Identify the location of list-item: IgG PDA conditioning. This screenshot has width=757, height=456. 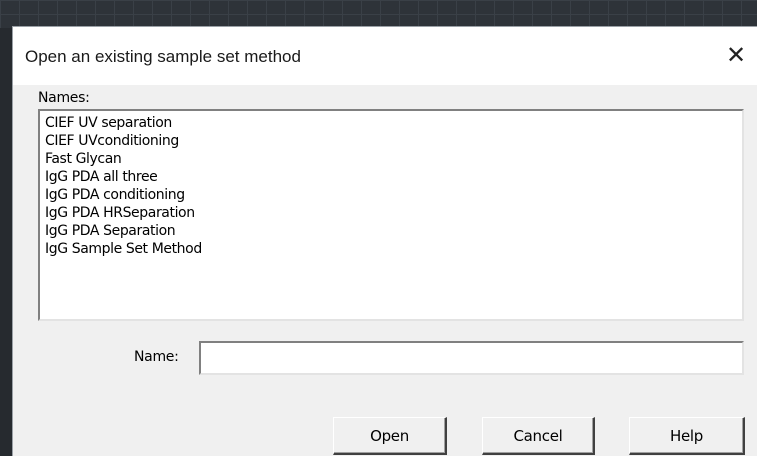
(393, 195).